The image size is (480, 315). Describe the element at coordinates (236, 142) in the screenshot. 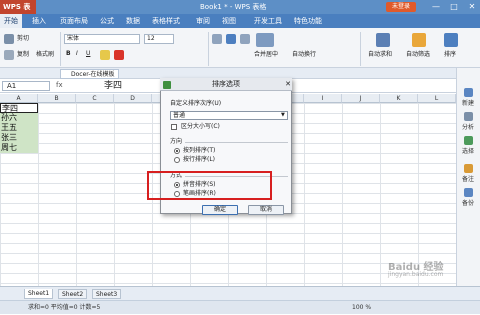

I see `group-divider` at that location.